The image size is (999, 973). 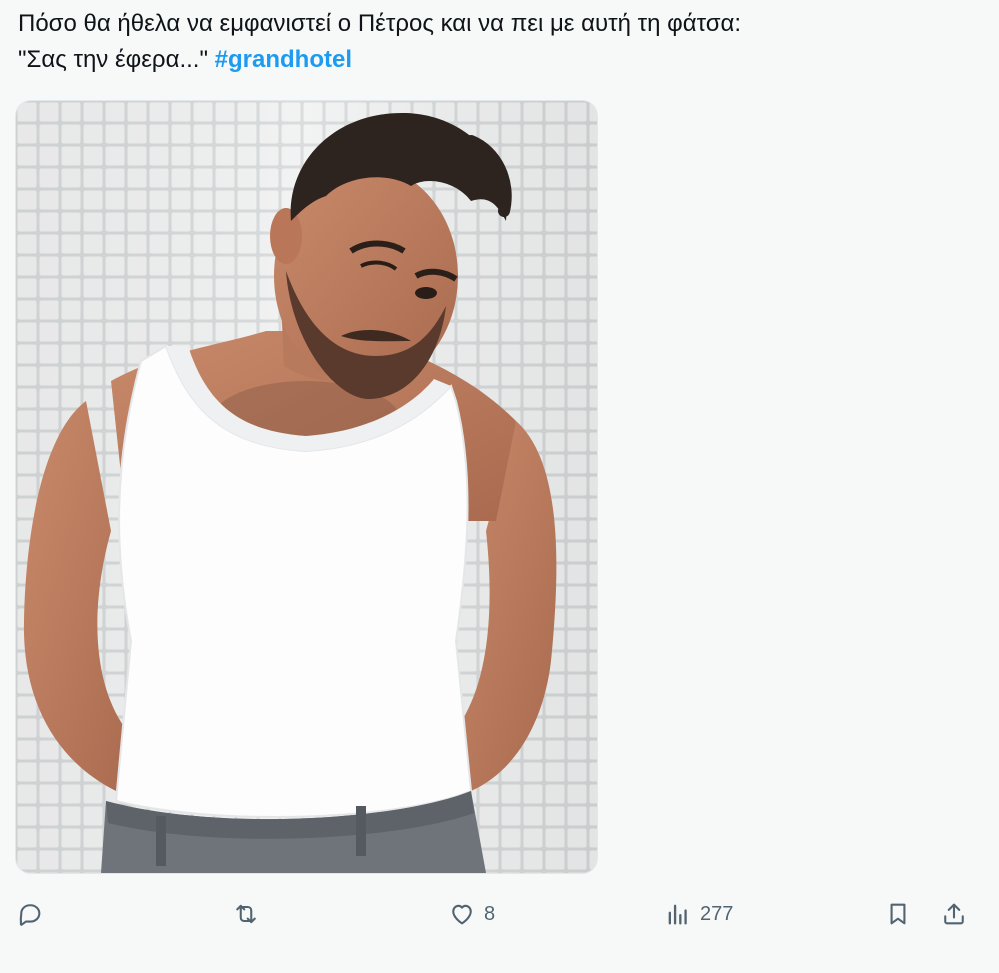 What do you see at coordinates (677, 914) in the screenshot?
I see `views-chart-icon` at bounding box center [677, 914].